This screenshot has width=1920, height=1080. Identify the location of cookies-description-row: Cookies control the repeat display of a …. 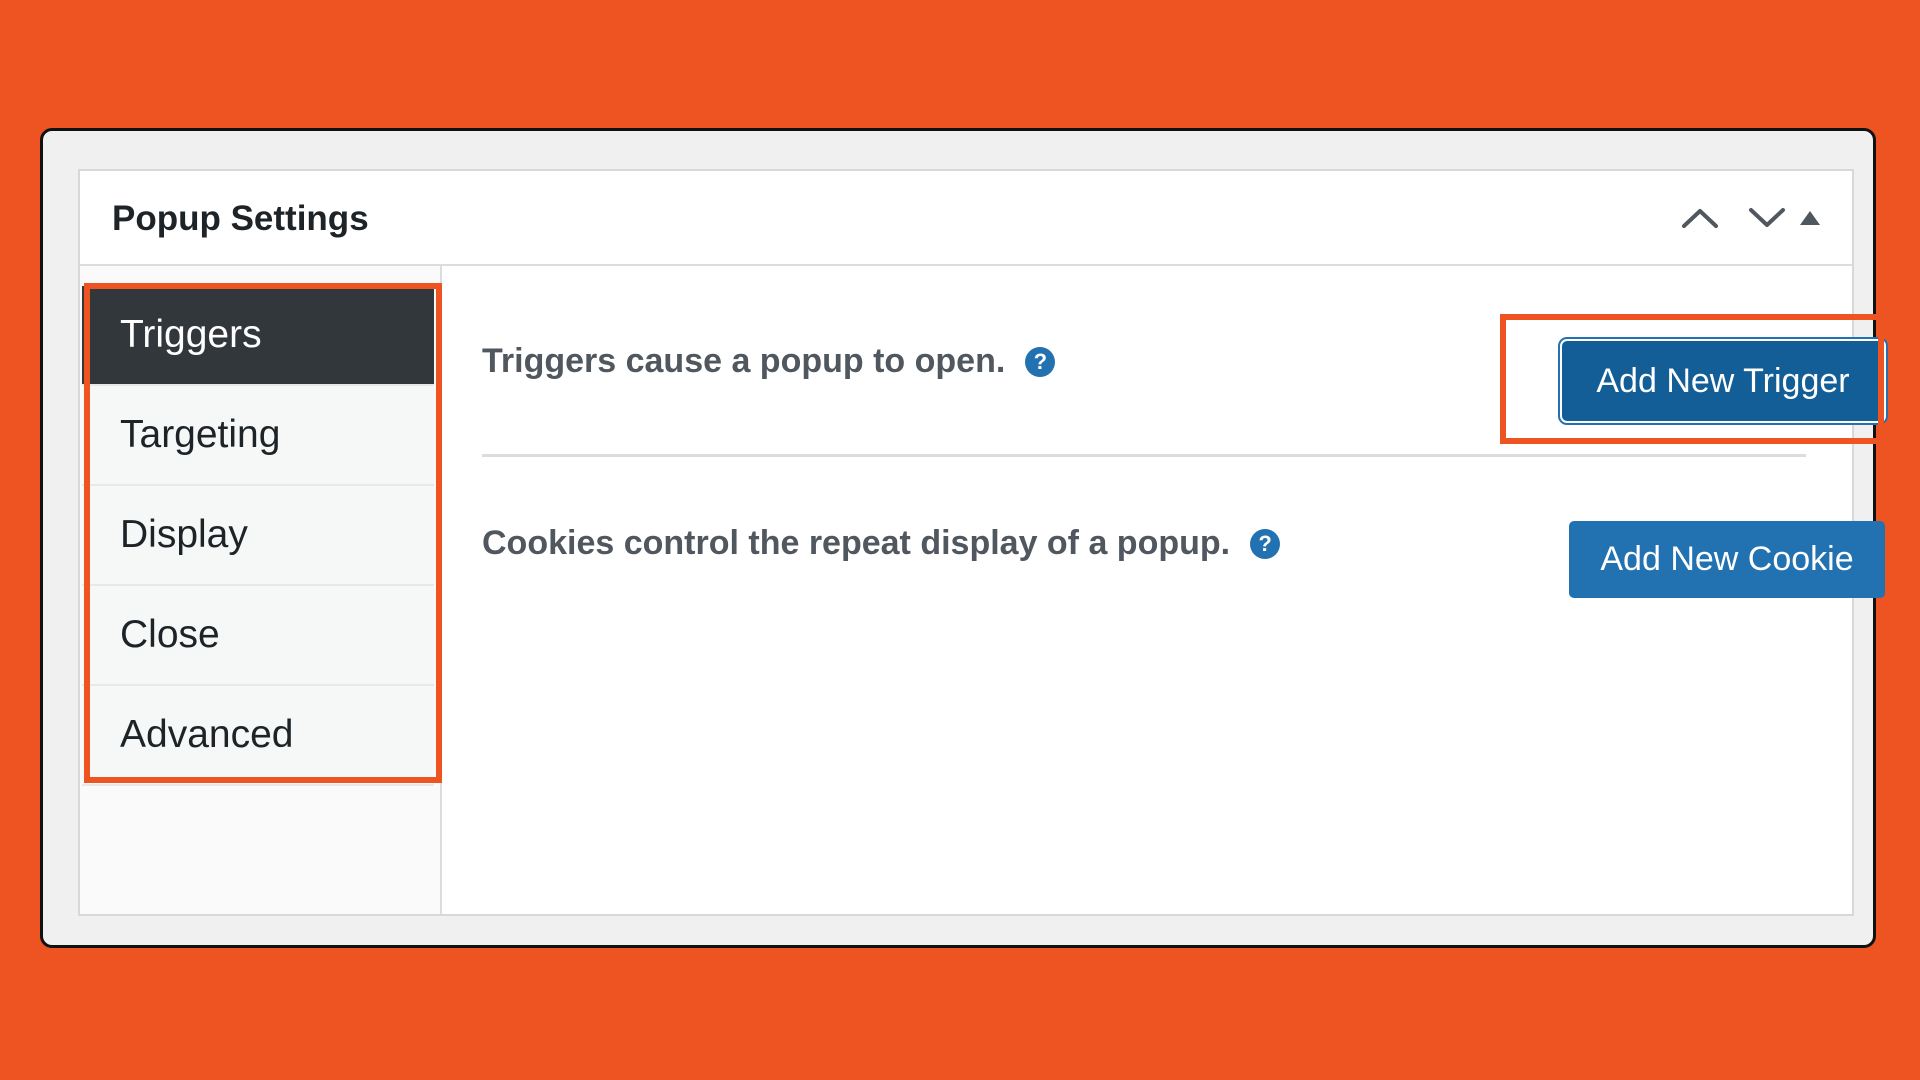
(881, 543).